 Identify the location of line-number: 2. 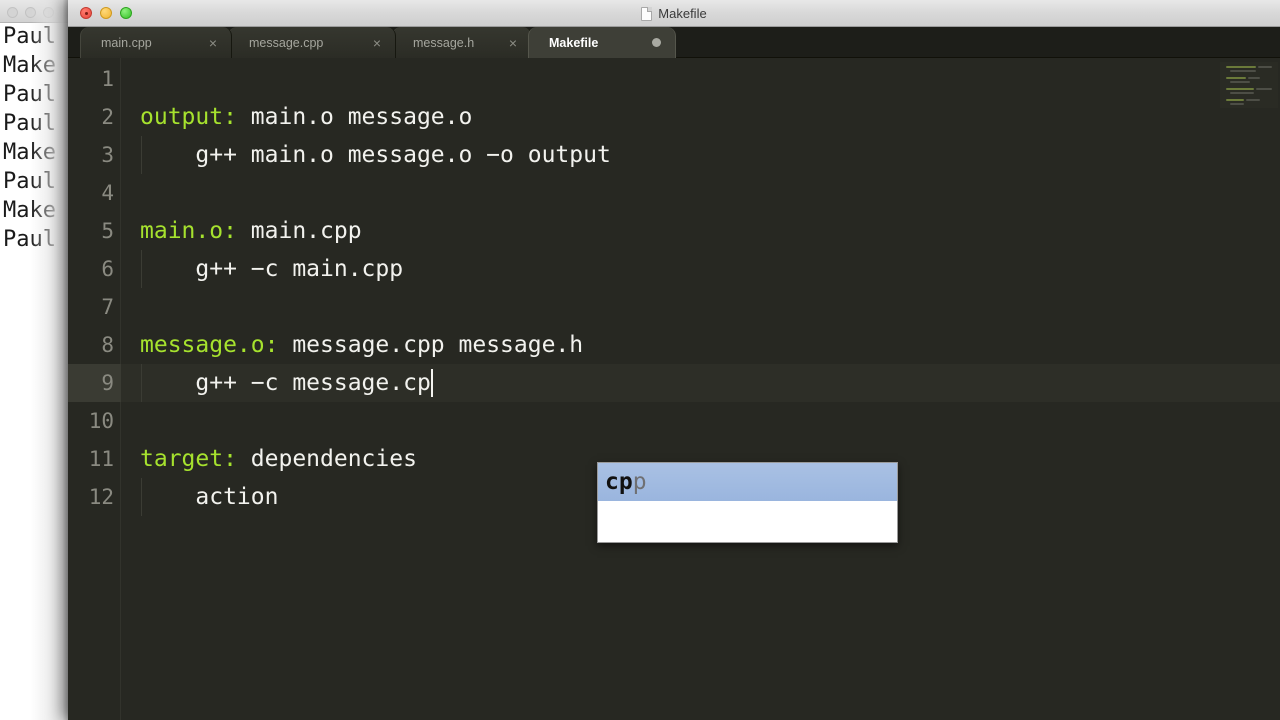
(107, 117).